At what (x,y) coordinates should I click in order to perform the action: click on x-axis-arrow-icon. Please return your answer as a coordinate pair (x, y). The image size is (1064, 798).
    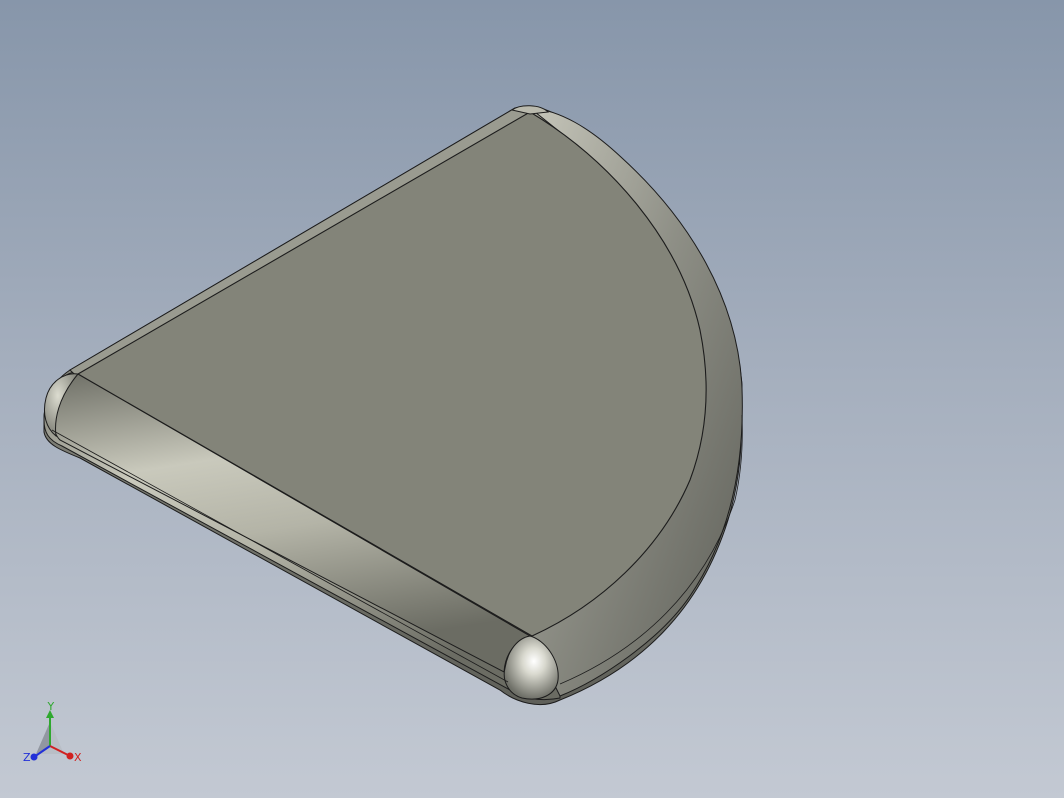
    Looking at the image, I should click on (70, 756).